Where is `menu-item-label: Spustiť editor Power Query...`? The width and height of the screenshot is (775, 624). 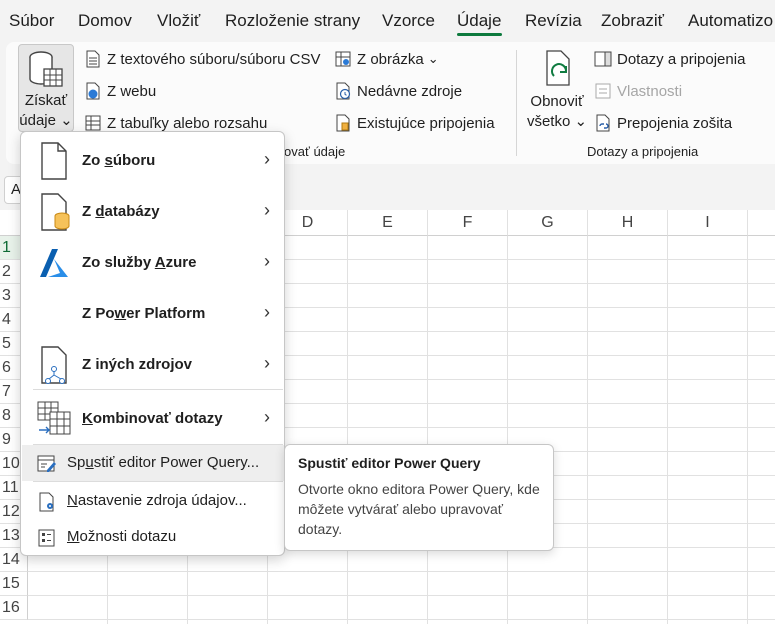 menu-item-label: Spustiť editor Power Query... is located at coordinates (163, 462).